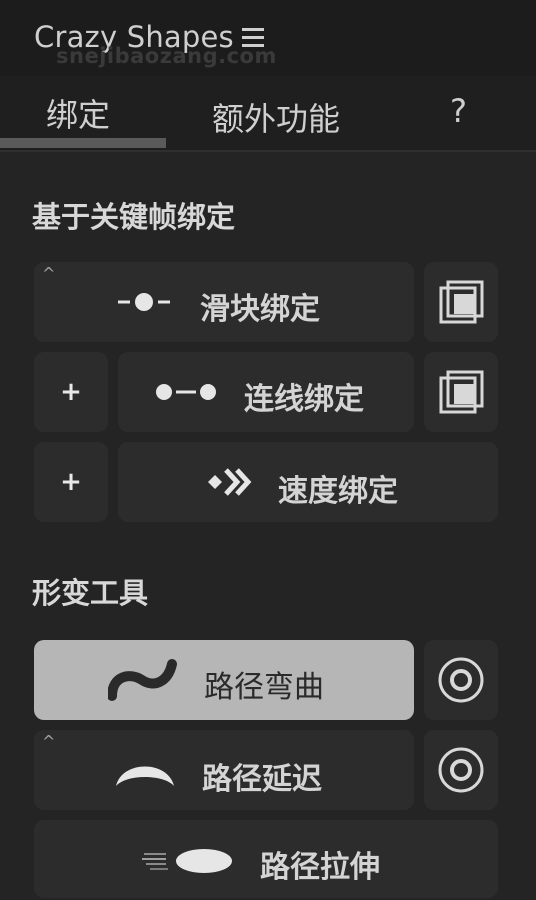  I want to click on arc-path-icon, so click(145, 776).